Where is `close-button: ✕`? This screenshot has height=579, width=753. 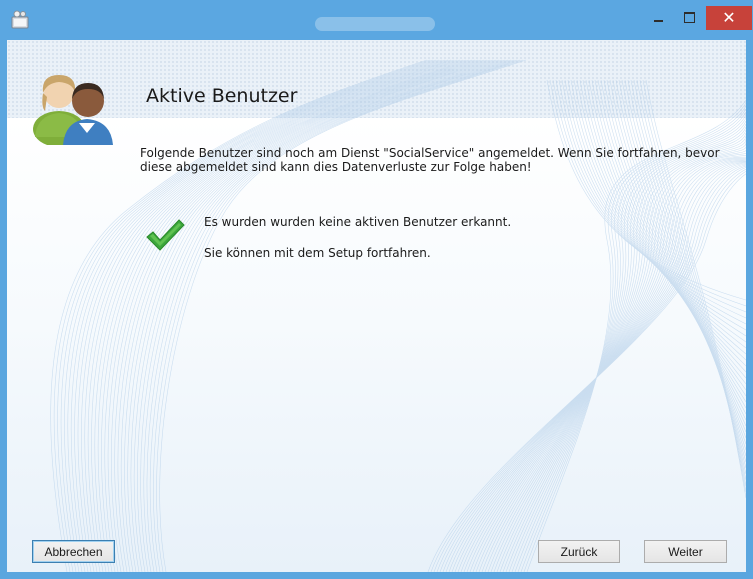
close-button: ✕ is located at coordinates (729, 18).